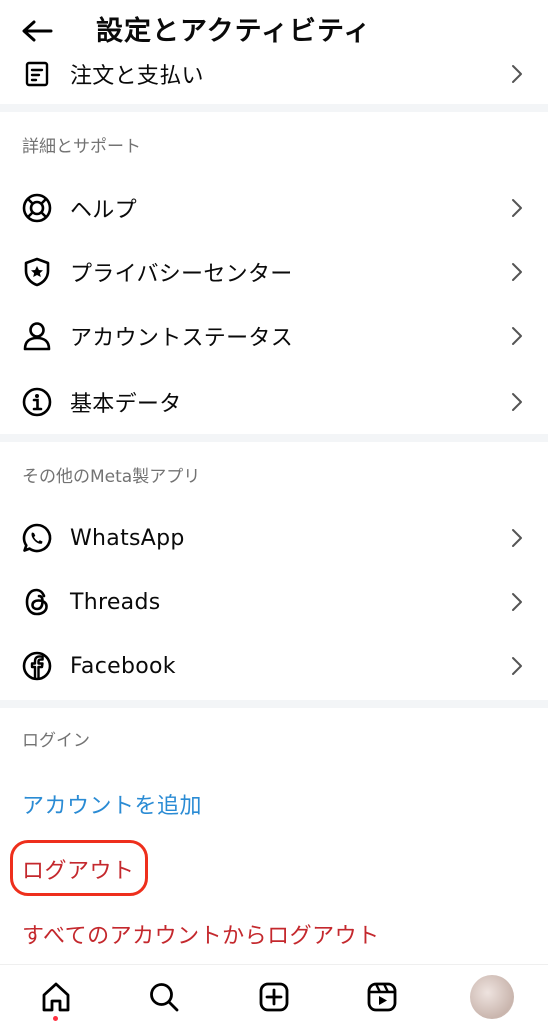  Describe the element at coordinates (56, 741) in the screenshot. I see `section-heading-login: ログイン` at that location.